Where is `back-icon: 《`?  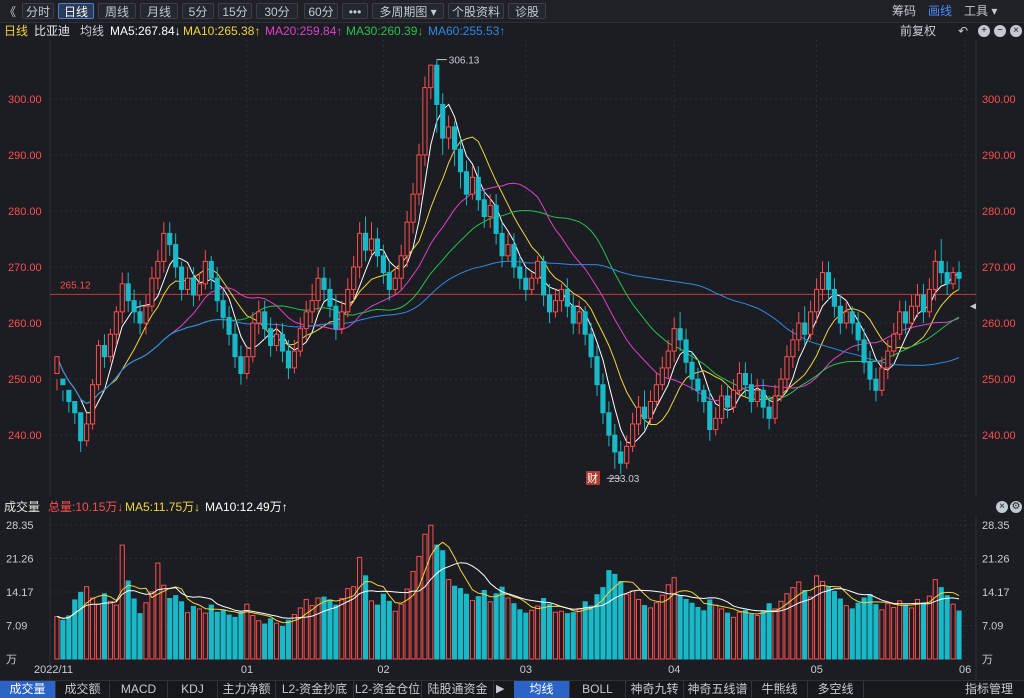 back-icon: 《 is located at coordinates (10, 11).